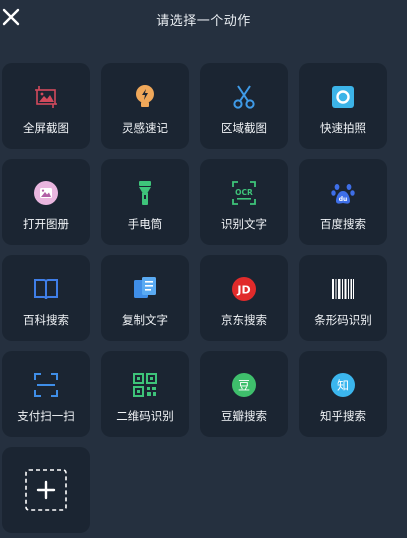 Image resolution: width=407 pixels, height=538 pixels. What do you see at coordinates (244, 224) in the screenshot?
I see `action-label: 识别文字` at bounding box center [244, 224].